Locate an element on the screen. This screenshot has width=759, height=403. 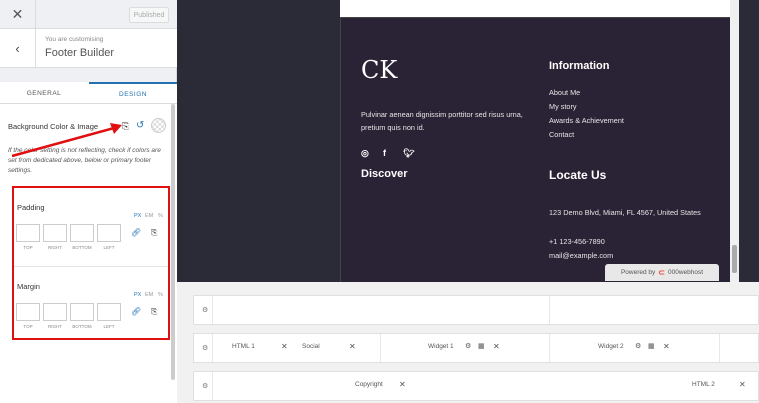
widget1-chip: Widget 1 is located at coordinates (441, 346).